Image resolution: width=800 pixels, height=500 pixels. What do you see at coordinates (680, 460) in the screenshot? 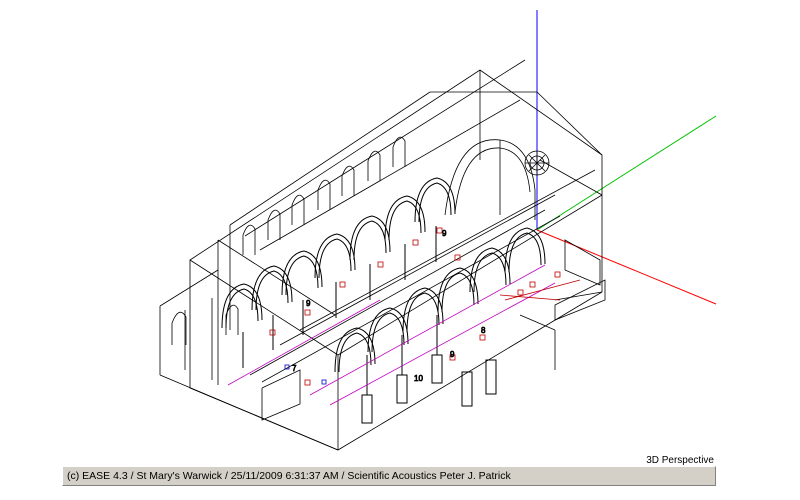
I see `view-mode-label: 3D Perspective` at bounding box center [680, 460].